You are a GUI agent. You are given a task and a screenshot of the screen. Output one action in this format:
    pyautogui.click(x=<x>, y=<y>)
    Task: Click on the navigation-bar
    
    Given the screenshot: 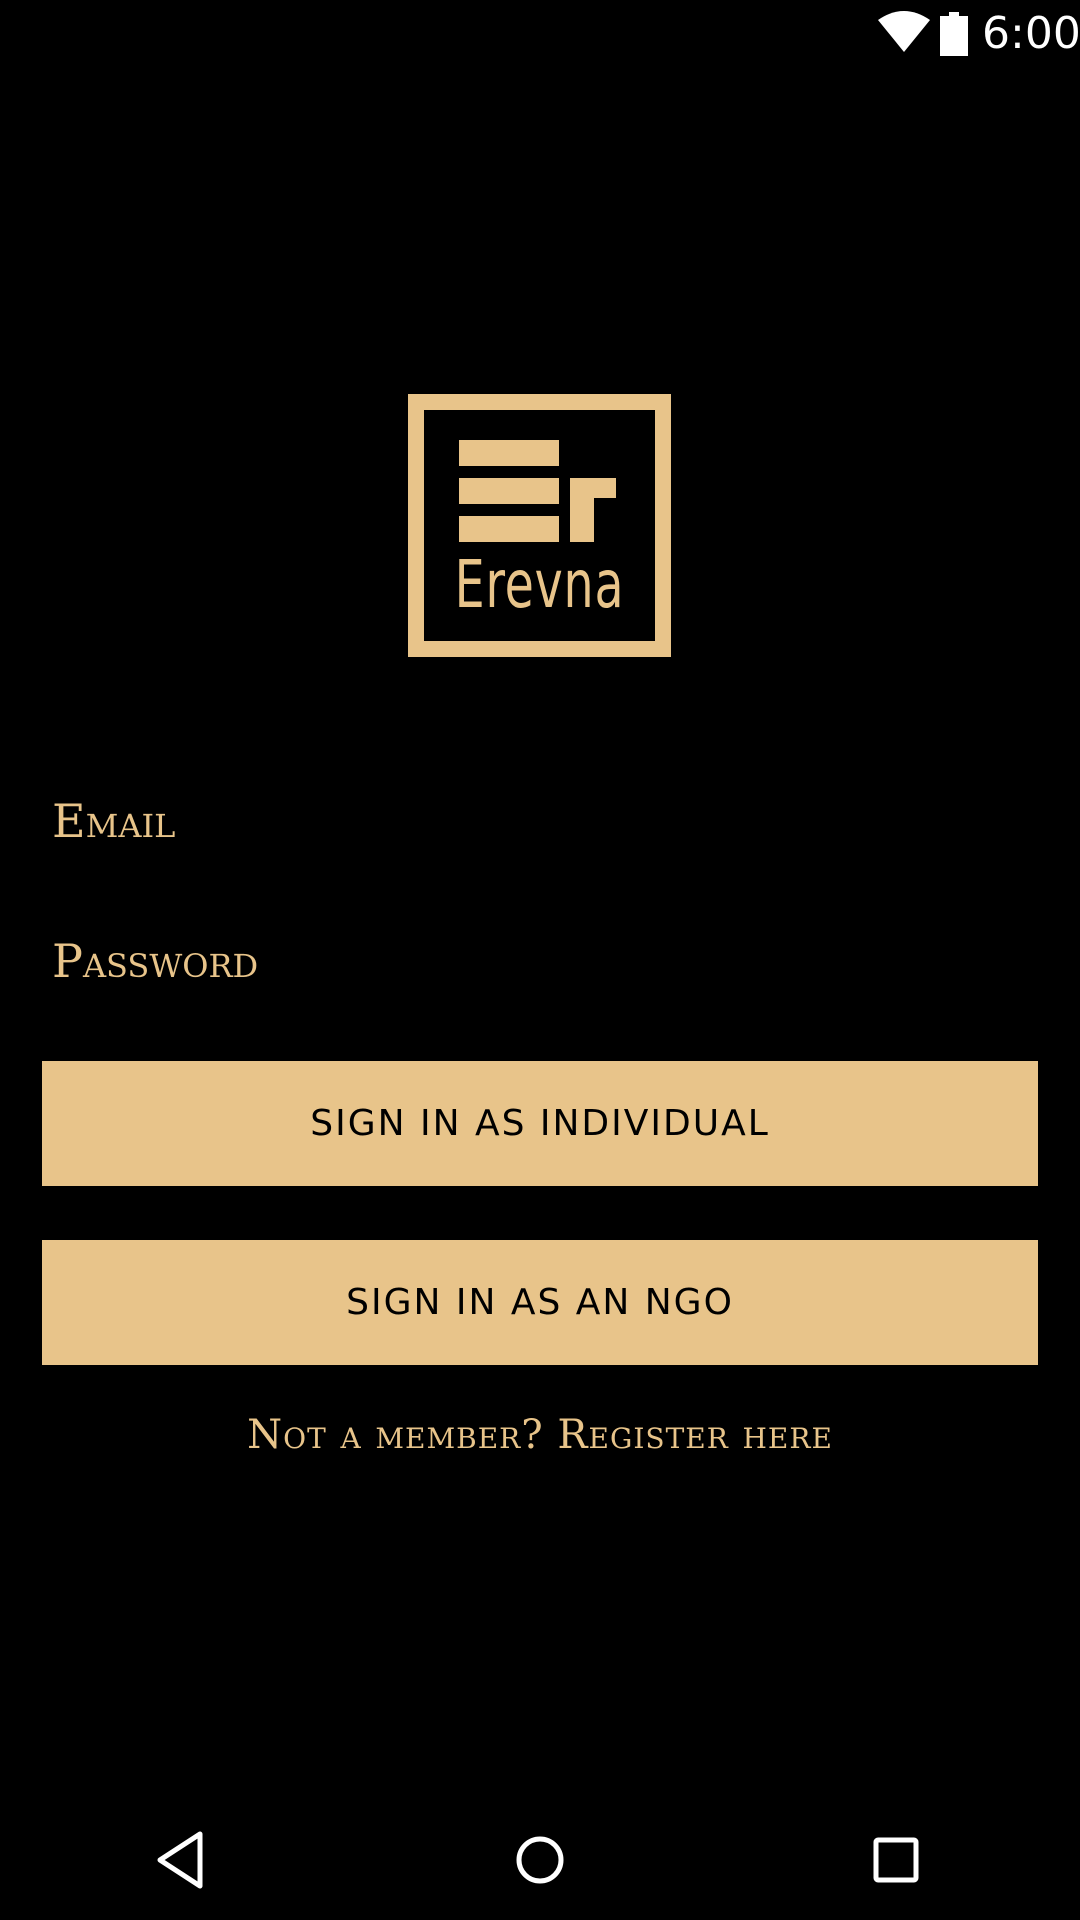 What is the action you would take?
    pyautogui.click(x=540, y=1860)
    